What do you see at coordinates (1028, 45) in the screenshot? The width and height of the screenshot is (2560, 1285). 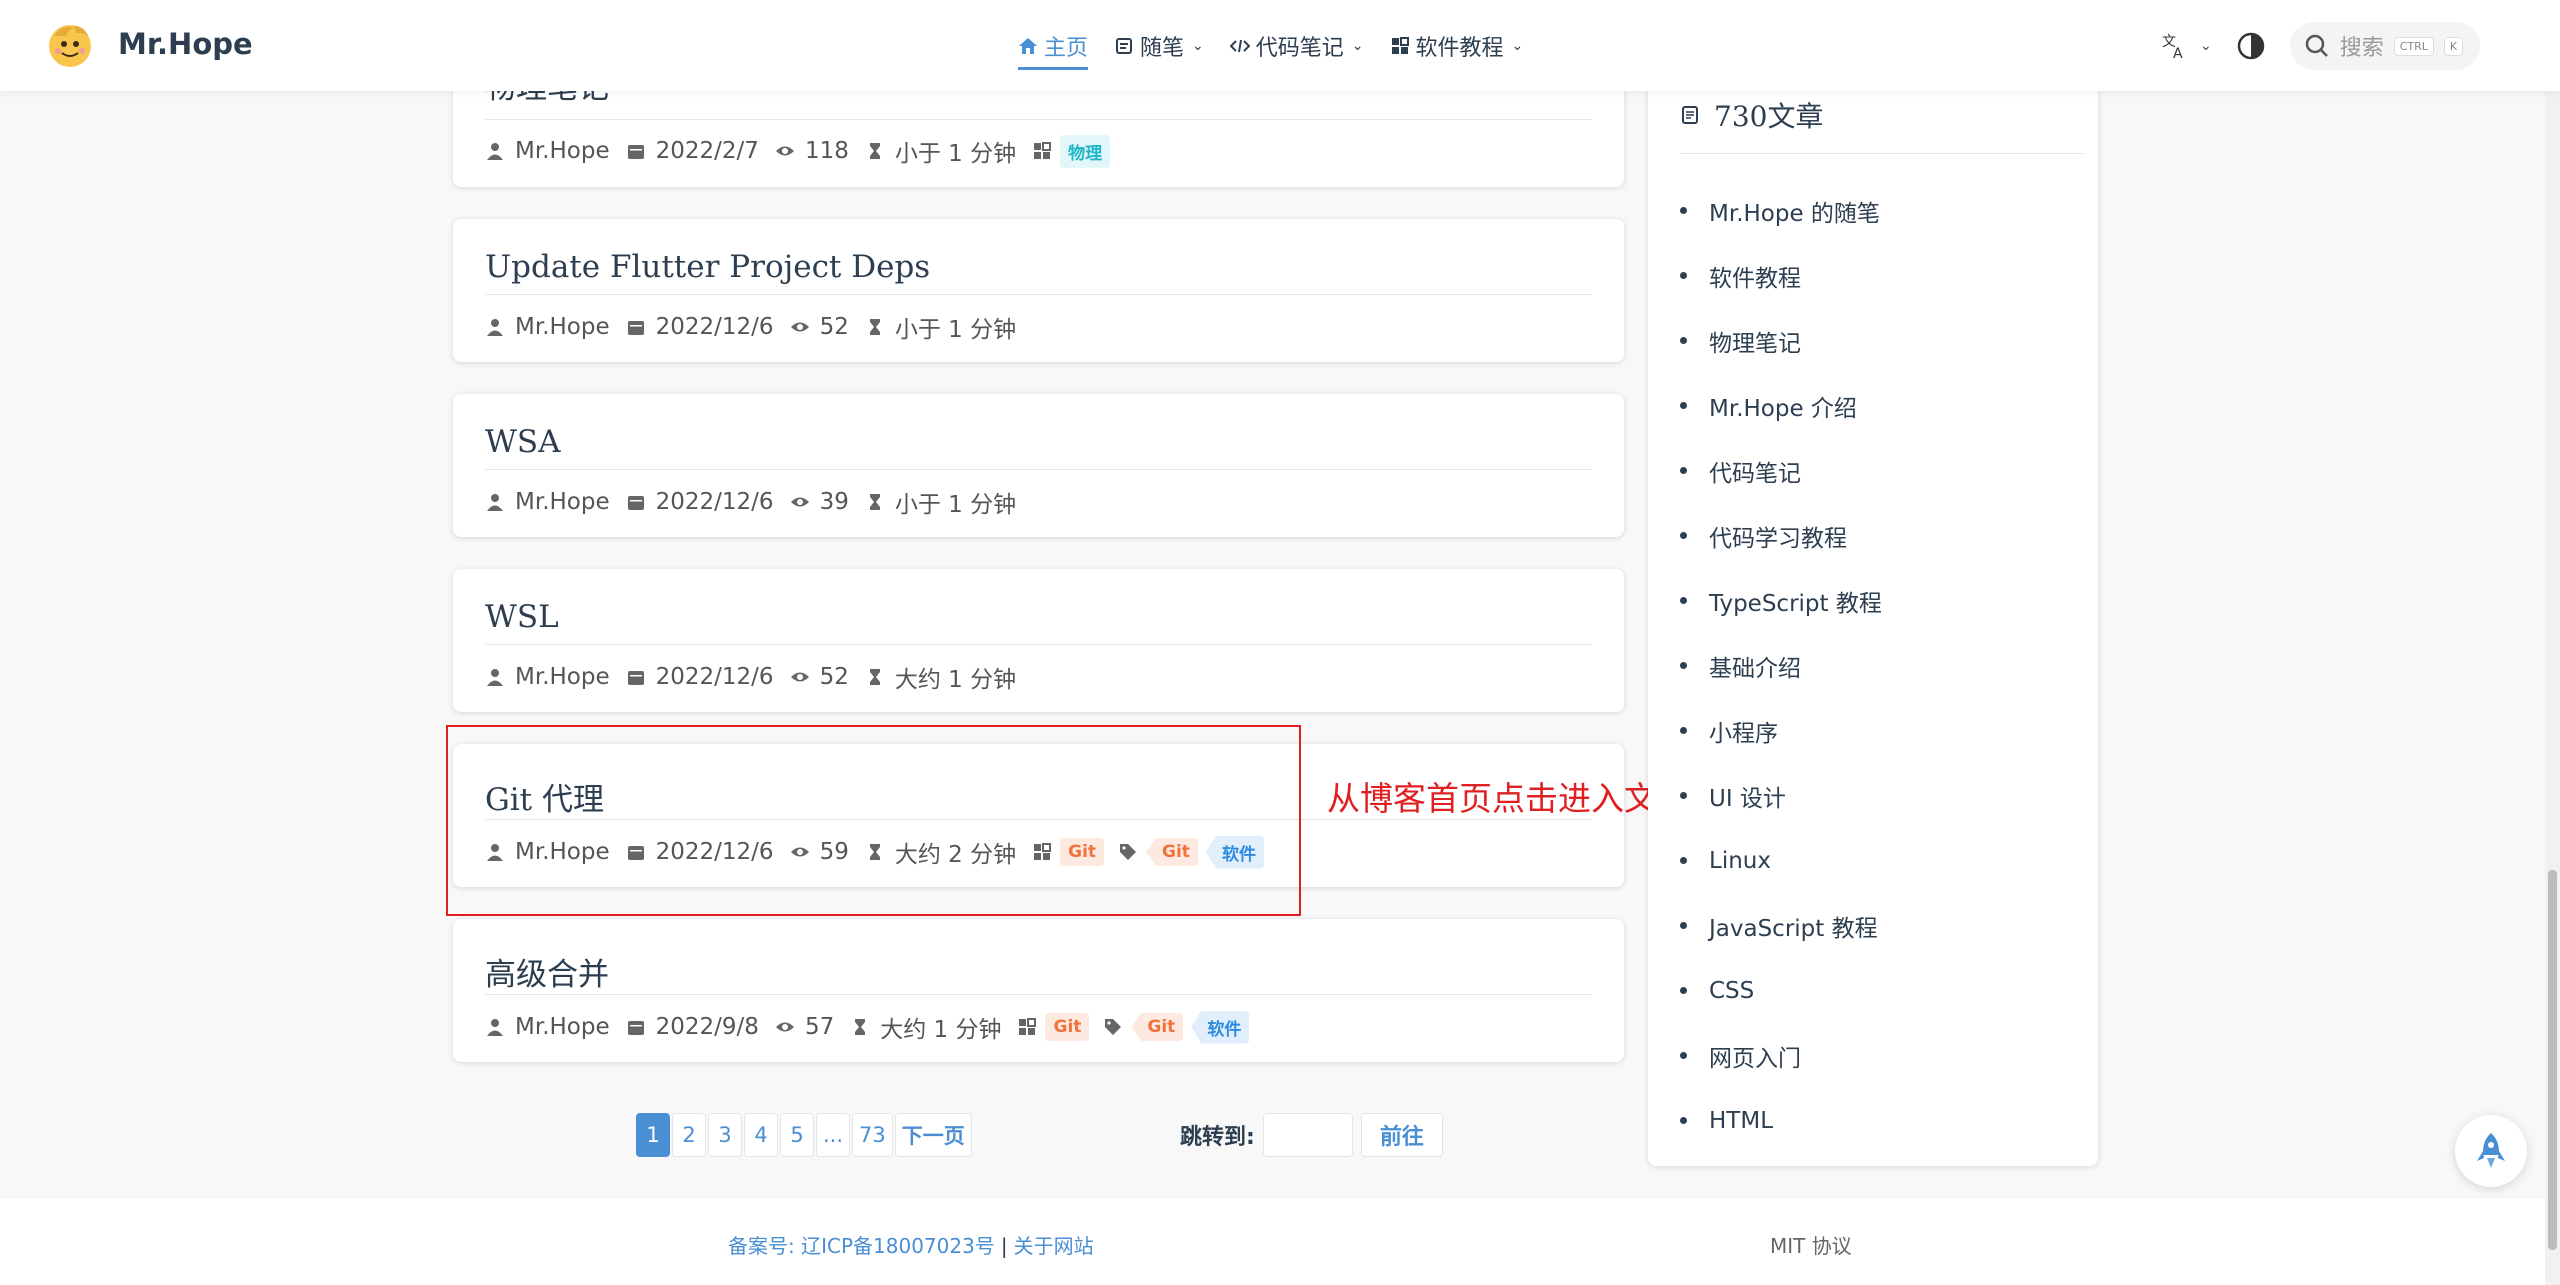 I see `home-icon` at bounding box center [1028, 45].